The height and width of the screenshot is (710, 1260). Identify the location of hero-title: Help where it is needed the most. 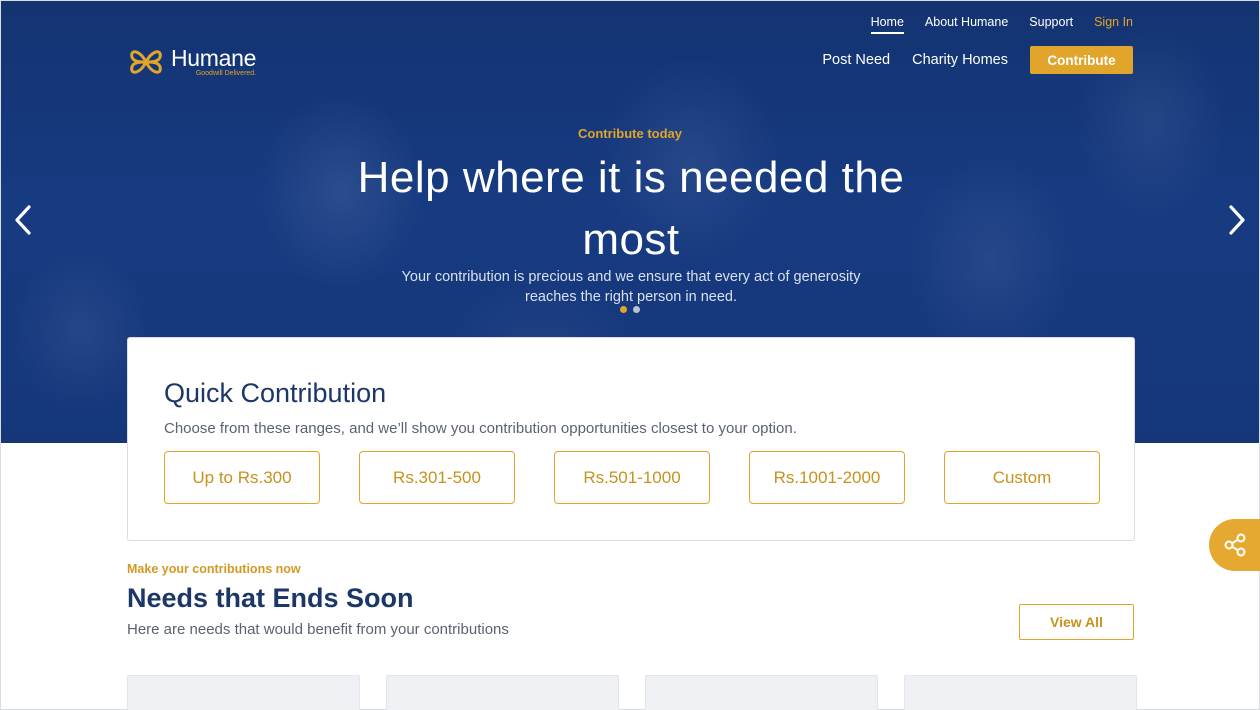
(631, 208).